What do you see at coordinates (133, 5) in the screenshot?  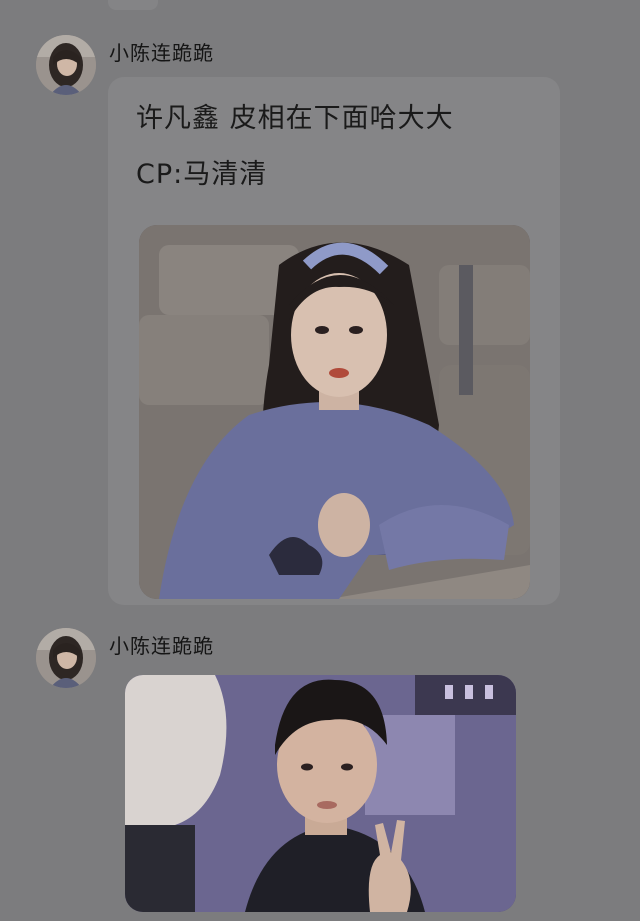 I see `previous-message-edge` at bounding box center [133, 5].